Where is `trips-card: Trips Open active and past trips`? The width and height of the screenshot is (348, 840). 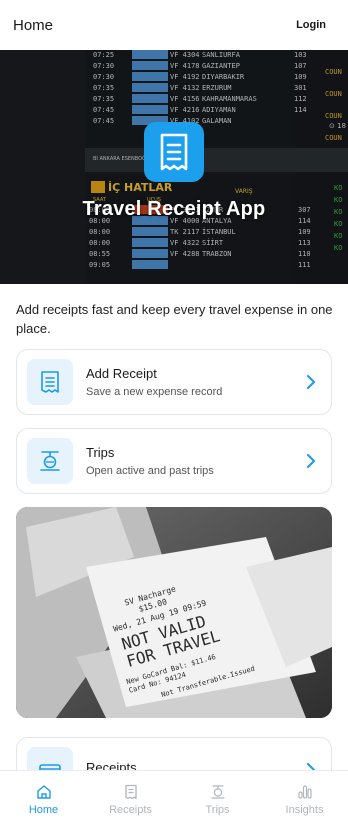 trips-card: Trips Open active and past trips is located at coordinates (174, 461).